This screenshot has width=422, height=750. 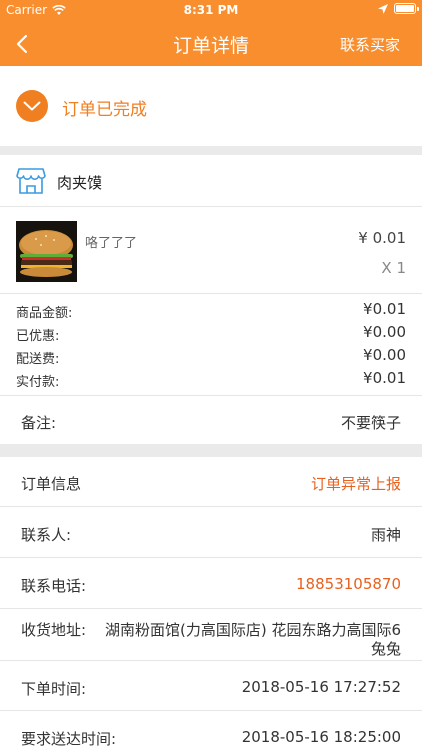 What do you see at coordinates (211, 532) in the screenshot?
I see `contact-row: 联系人: 雨神` at bounding box center [211, 532].